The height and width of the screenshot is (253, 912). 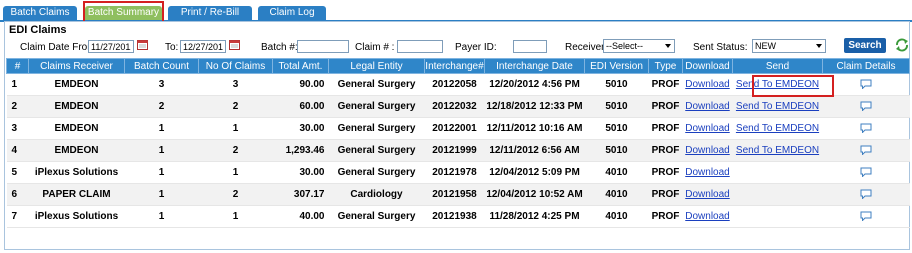 What do you see at coordinates (707, 66) in the screenshot?
I see `column-header-download: Download` at bounding box center [707, 66].